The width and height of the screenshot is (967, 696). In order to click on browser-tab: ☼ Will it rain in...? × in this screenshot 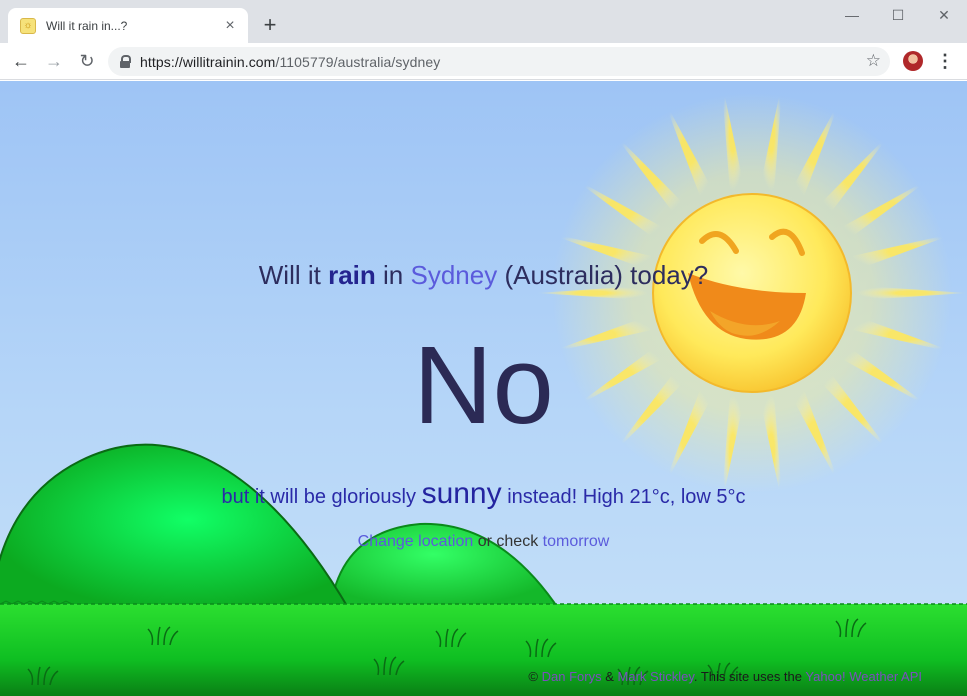, I will do `click(128, 25)`.